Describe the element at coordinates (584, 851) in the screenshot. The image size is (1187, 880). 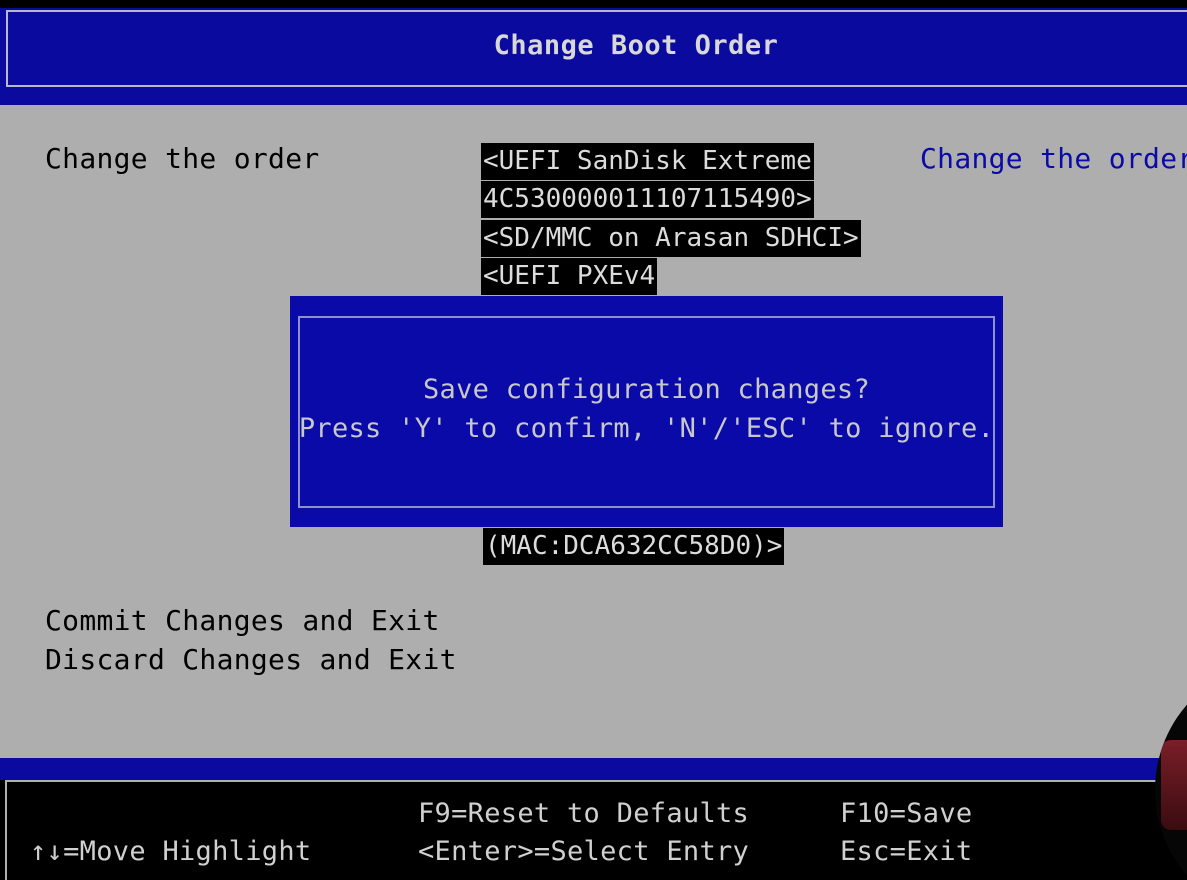
I see `select-entry-hint: <Enter>=Select Entry` at that location.